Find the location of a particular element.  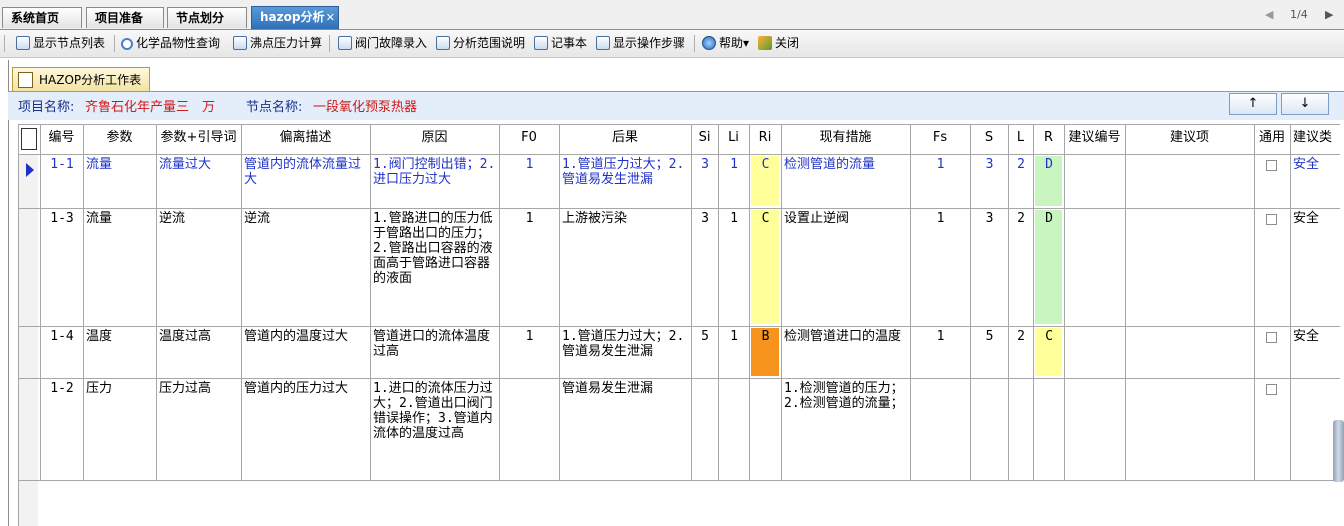

col-deviation-cell: 逆流 is located at coordinates (305, 267).